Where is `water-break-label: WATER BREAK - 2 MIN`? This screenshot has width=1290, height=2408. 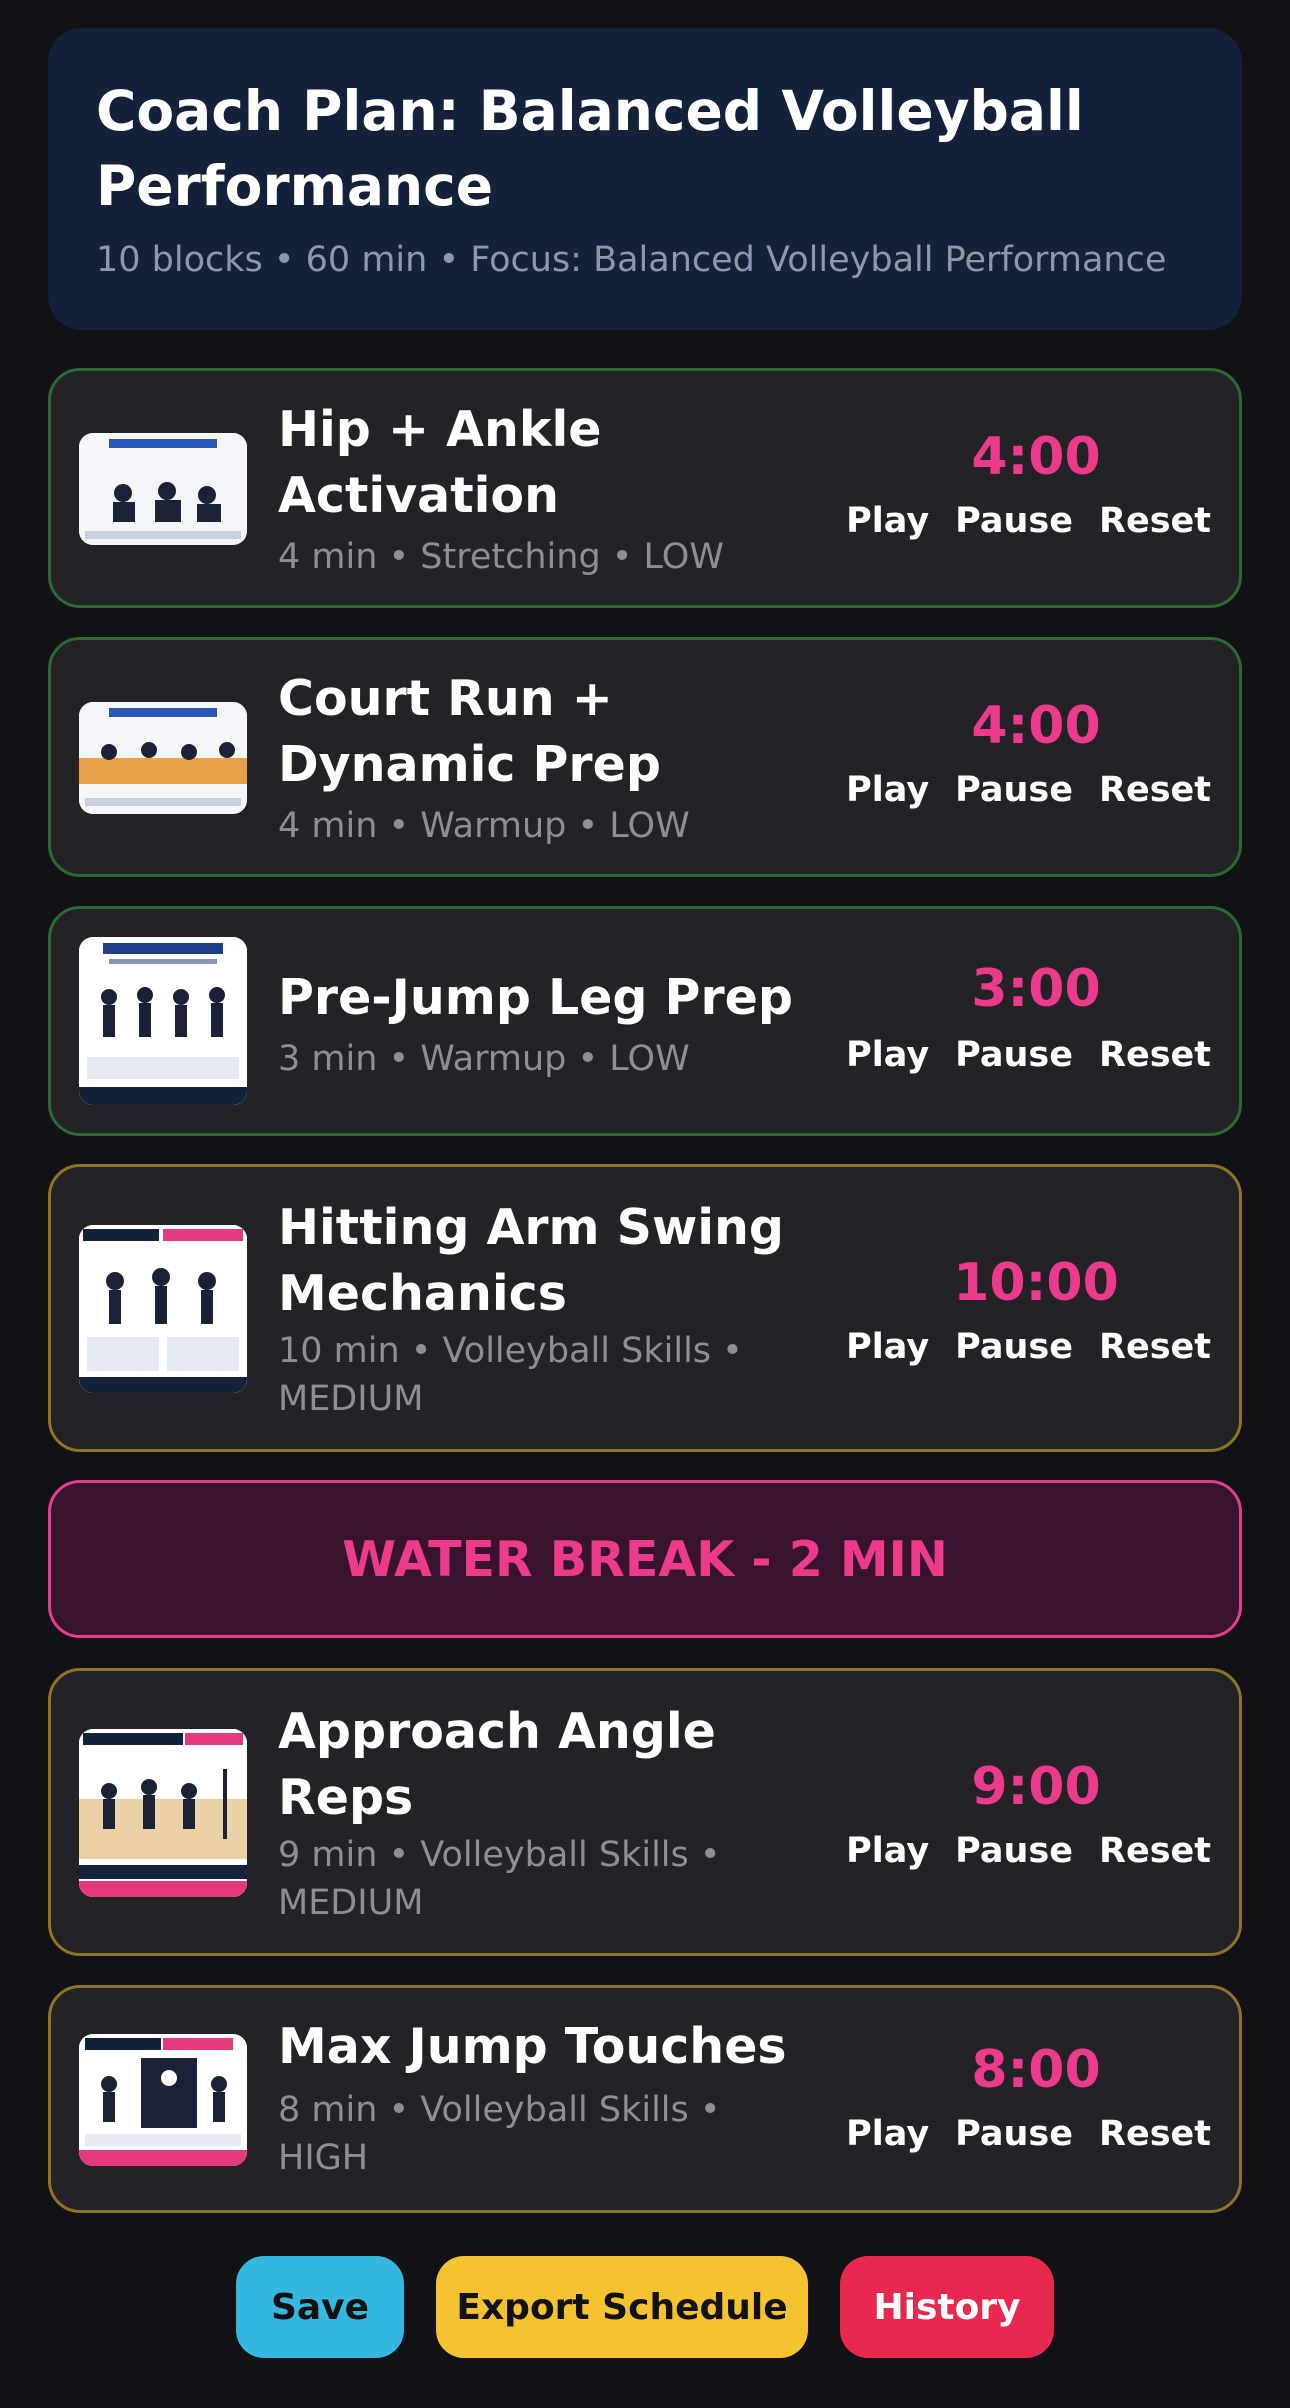 water-break-label: WATER BREAK - 2 MIN is located at coordinates (645, 1559).